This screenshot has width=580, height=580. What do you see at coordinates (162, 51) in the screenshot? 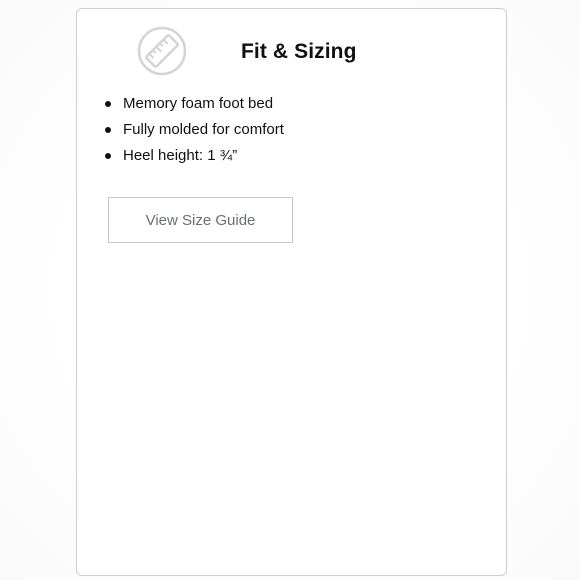
I see `ruler-icon` at bounding box center [162, 51].